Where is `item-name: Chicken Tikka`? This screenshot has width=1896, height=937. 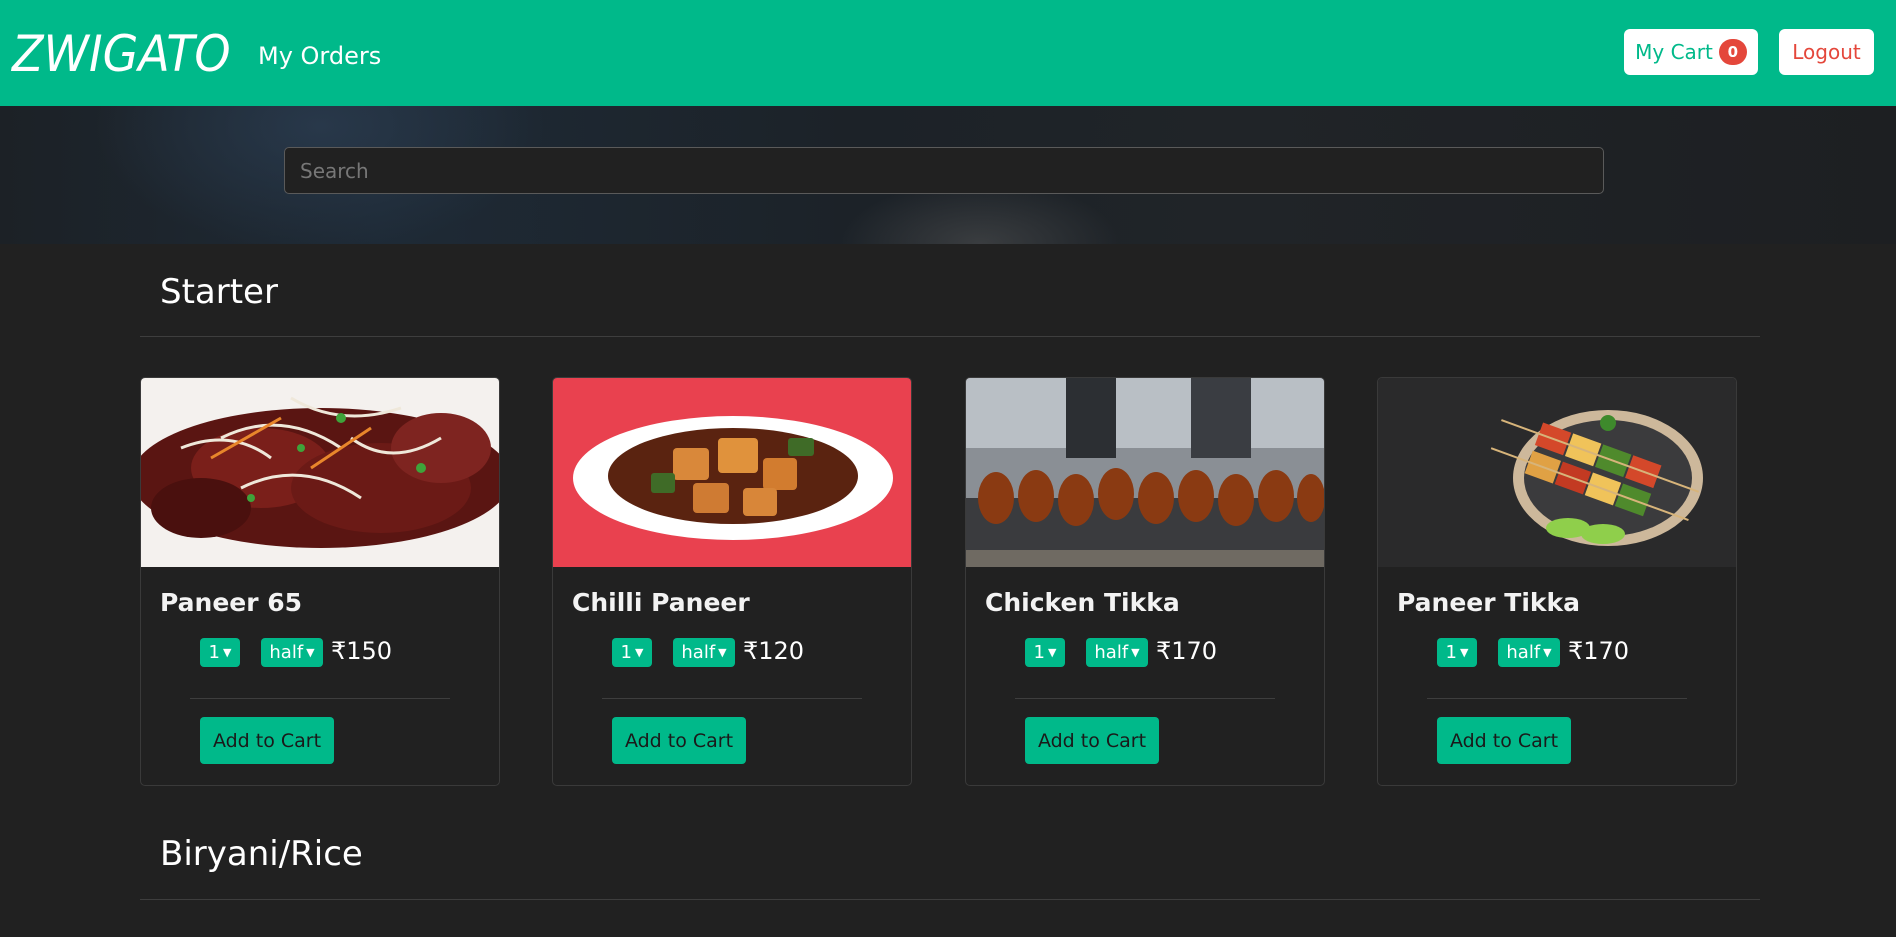 item-name: Chicken Tikka is located at coordinates (1082, 602).